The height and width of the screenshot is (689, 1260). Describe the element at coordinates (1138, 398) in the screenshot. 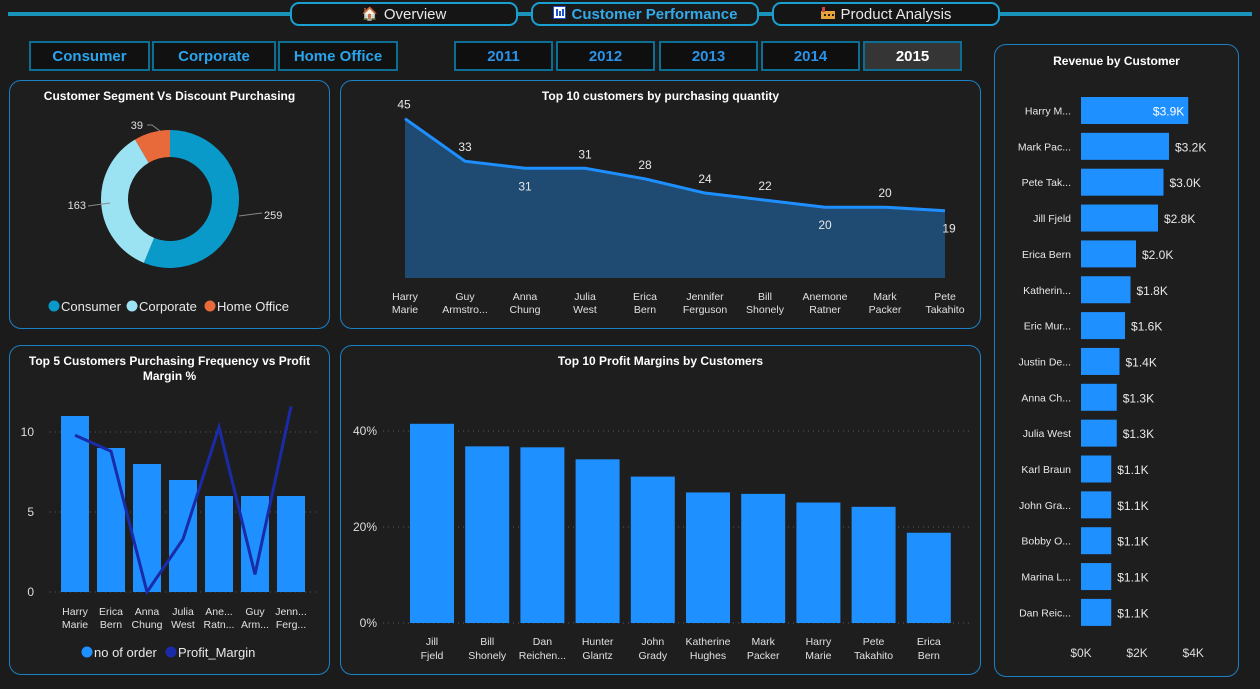

I see `rev-value-label-8: $1.3K` at that location.